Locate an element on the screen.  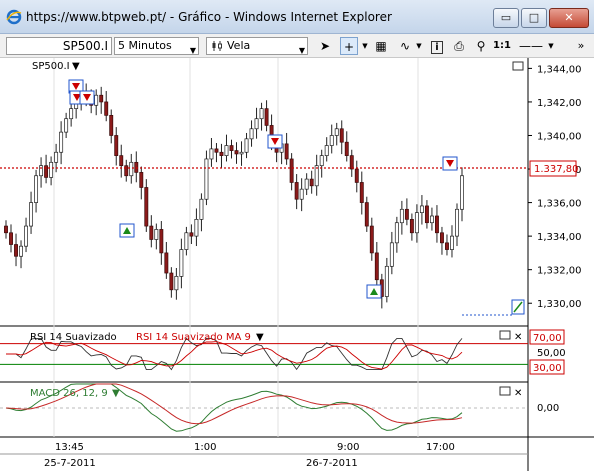
close-button: ✕ is located at coordinates (569, 18).